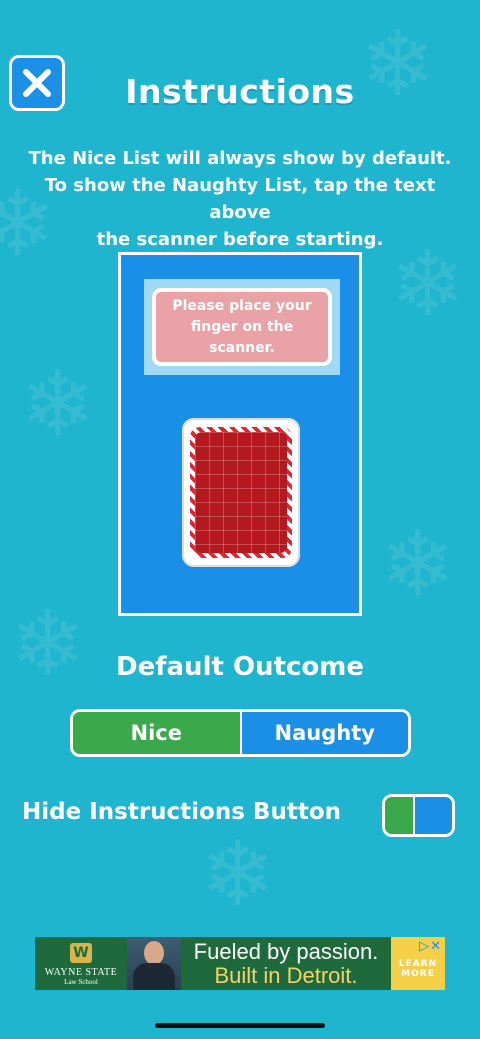 The width and height of the screenshot is (480, 1039). Describe the element at coordinates (400, 815) in the screenshot. I see `toggle-off-segment` at that location.